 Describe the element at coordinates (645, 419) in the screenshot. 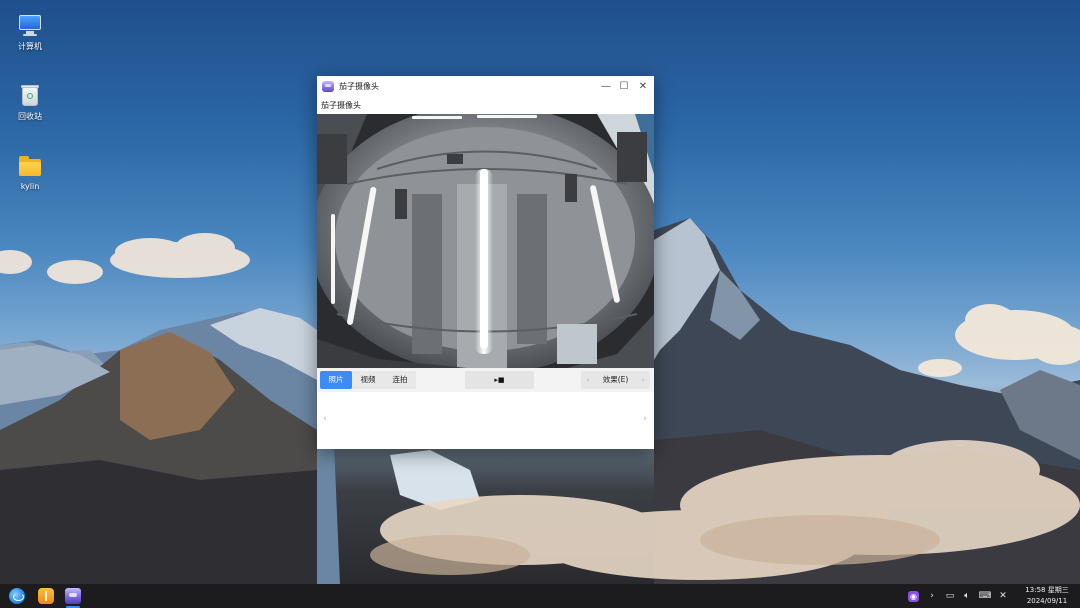

I see `thumbnail-next-button: ›` at that location.